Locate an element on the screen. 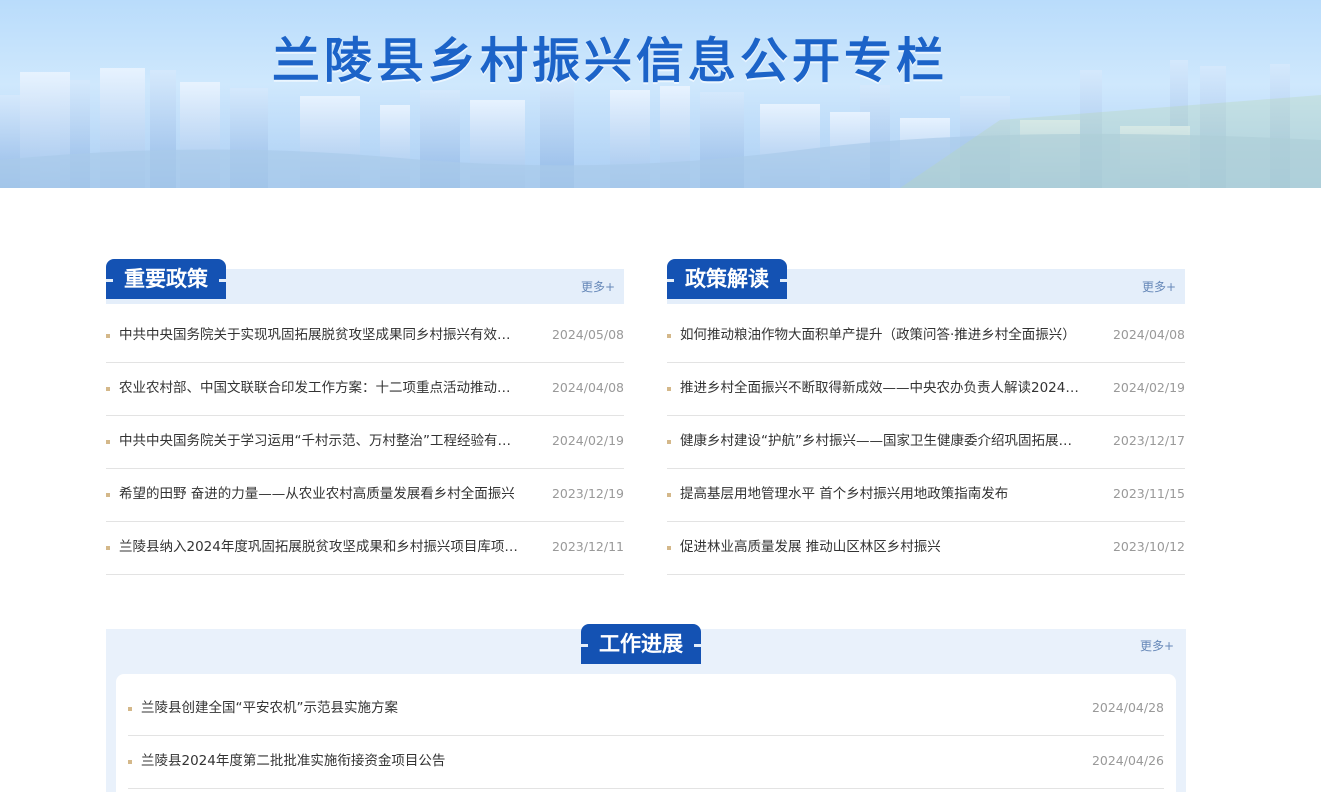 The height and width of the screenshot is (804, 1321). list-item-title: 促进林业高质量发展 推动山区林区乡村振兴 is located at coordinates (892, 547).